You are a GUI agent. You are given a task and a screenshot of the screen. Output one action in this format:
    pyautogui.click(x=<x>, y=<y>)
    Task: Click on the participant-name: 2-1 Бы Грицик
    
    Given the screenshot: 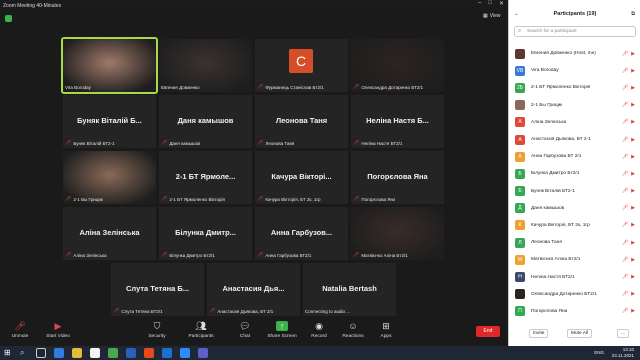 What is the action you would take?
    pyautogui.click(x=547, y=105)
    